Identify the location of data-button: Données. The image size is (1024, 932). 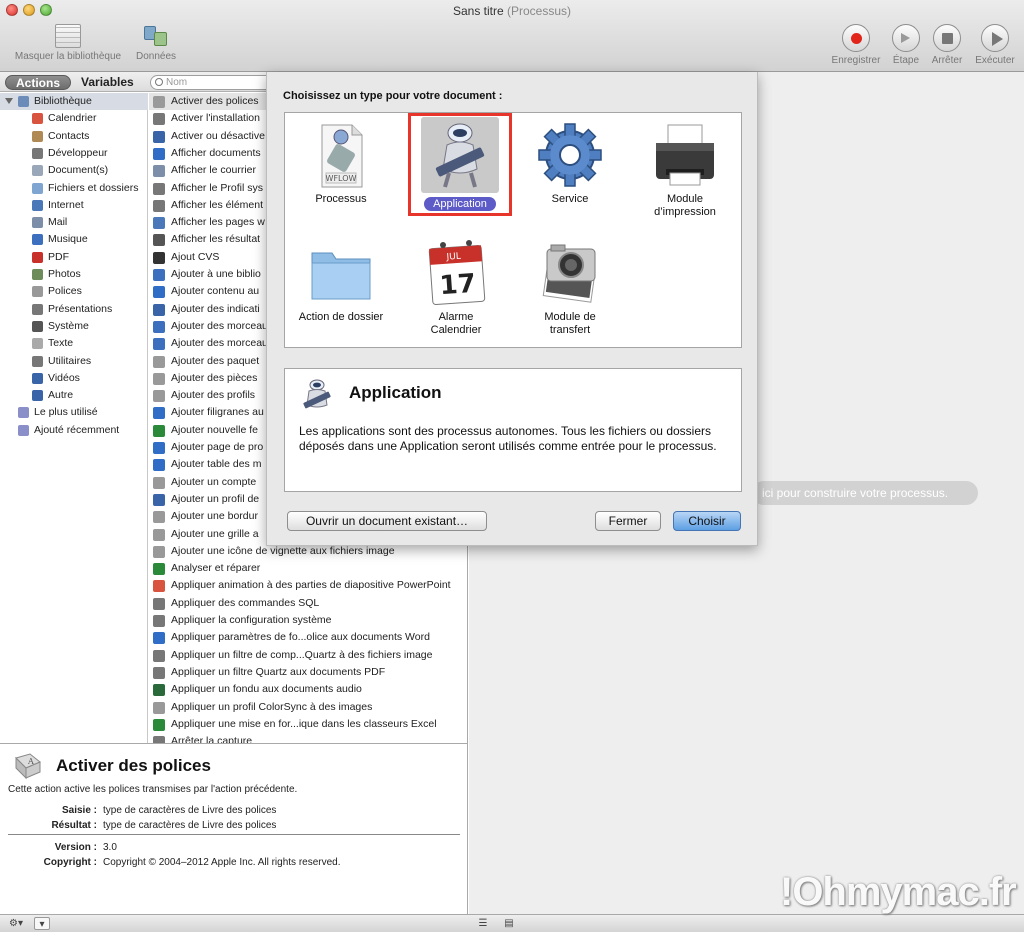
(156, 43).